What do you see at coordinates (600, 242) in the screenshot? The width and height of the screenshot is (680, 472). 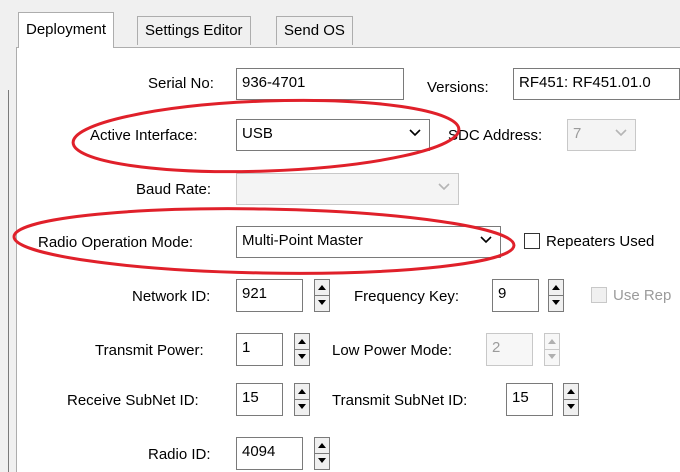 I see `repeaters-used-label: Repeaters Used` at bounding box center [600, 242].